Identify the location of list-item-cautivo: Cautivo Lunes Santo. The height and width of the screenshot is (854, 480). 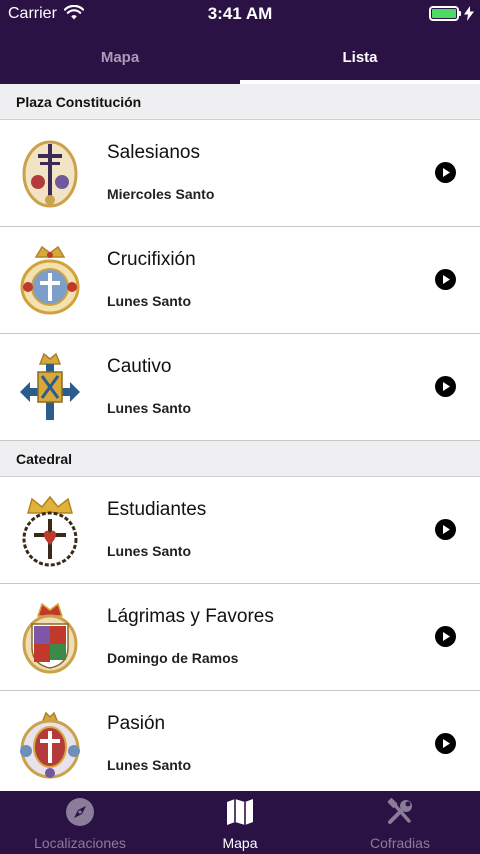
(240, 387).